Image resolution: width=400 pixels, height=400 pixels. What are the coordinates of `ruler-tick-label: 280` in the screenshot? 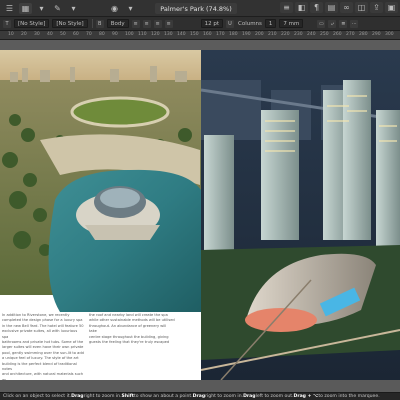 It's located at (363, 34).